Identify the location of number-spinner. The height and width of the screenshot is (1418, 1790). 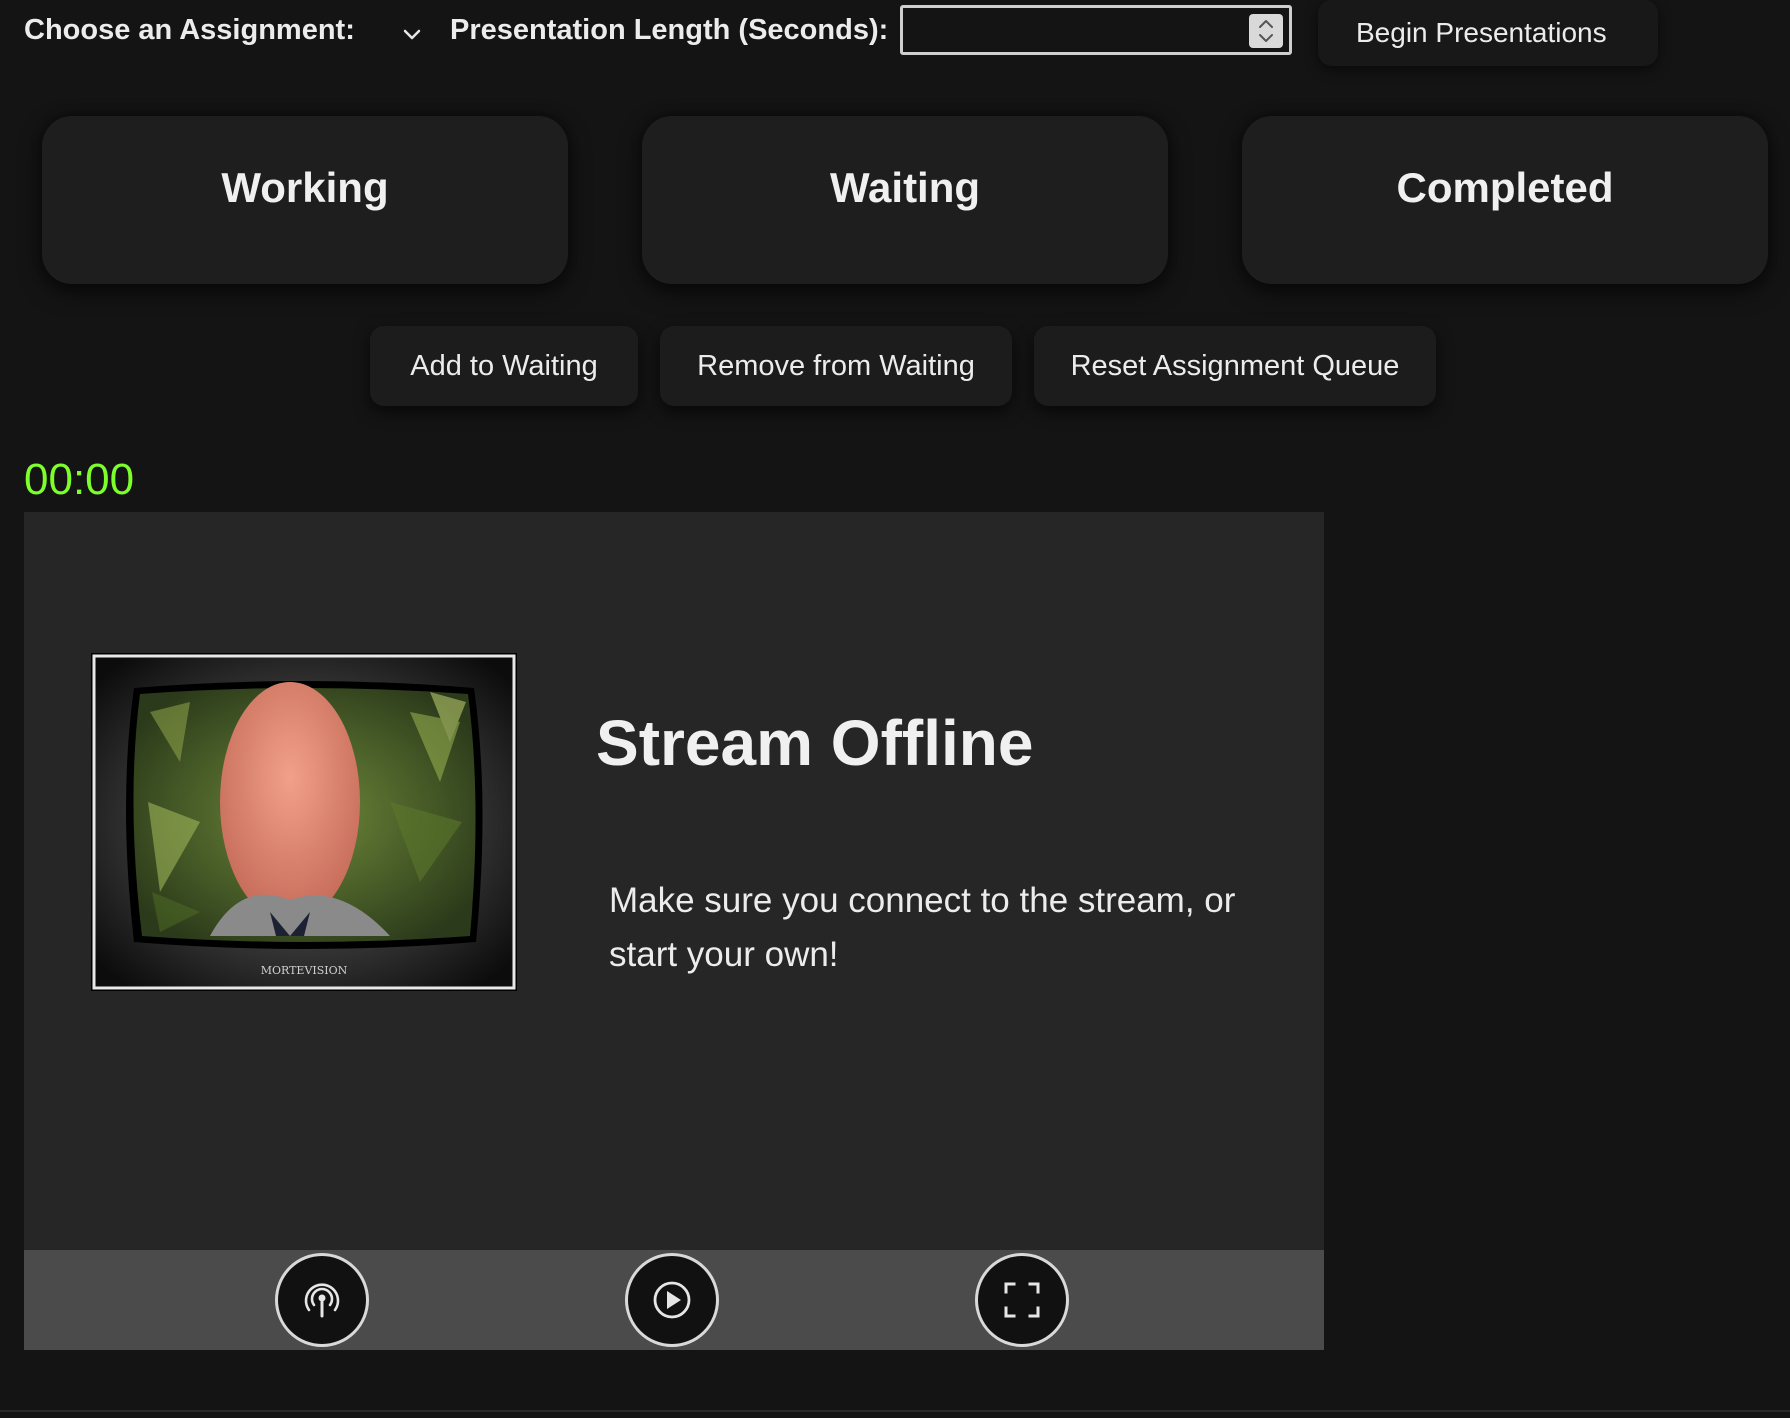
(1266, 31).